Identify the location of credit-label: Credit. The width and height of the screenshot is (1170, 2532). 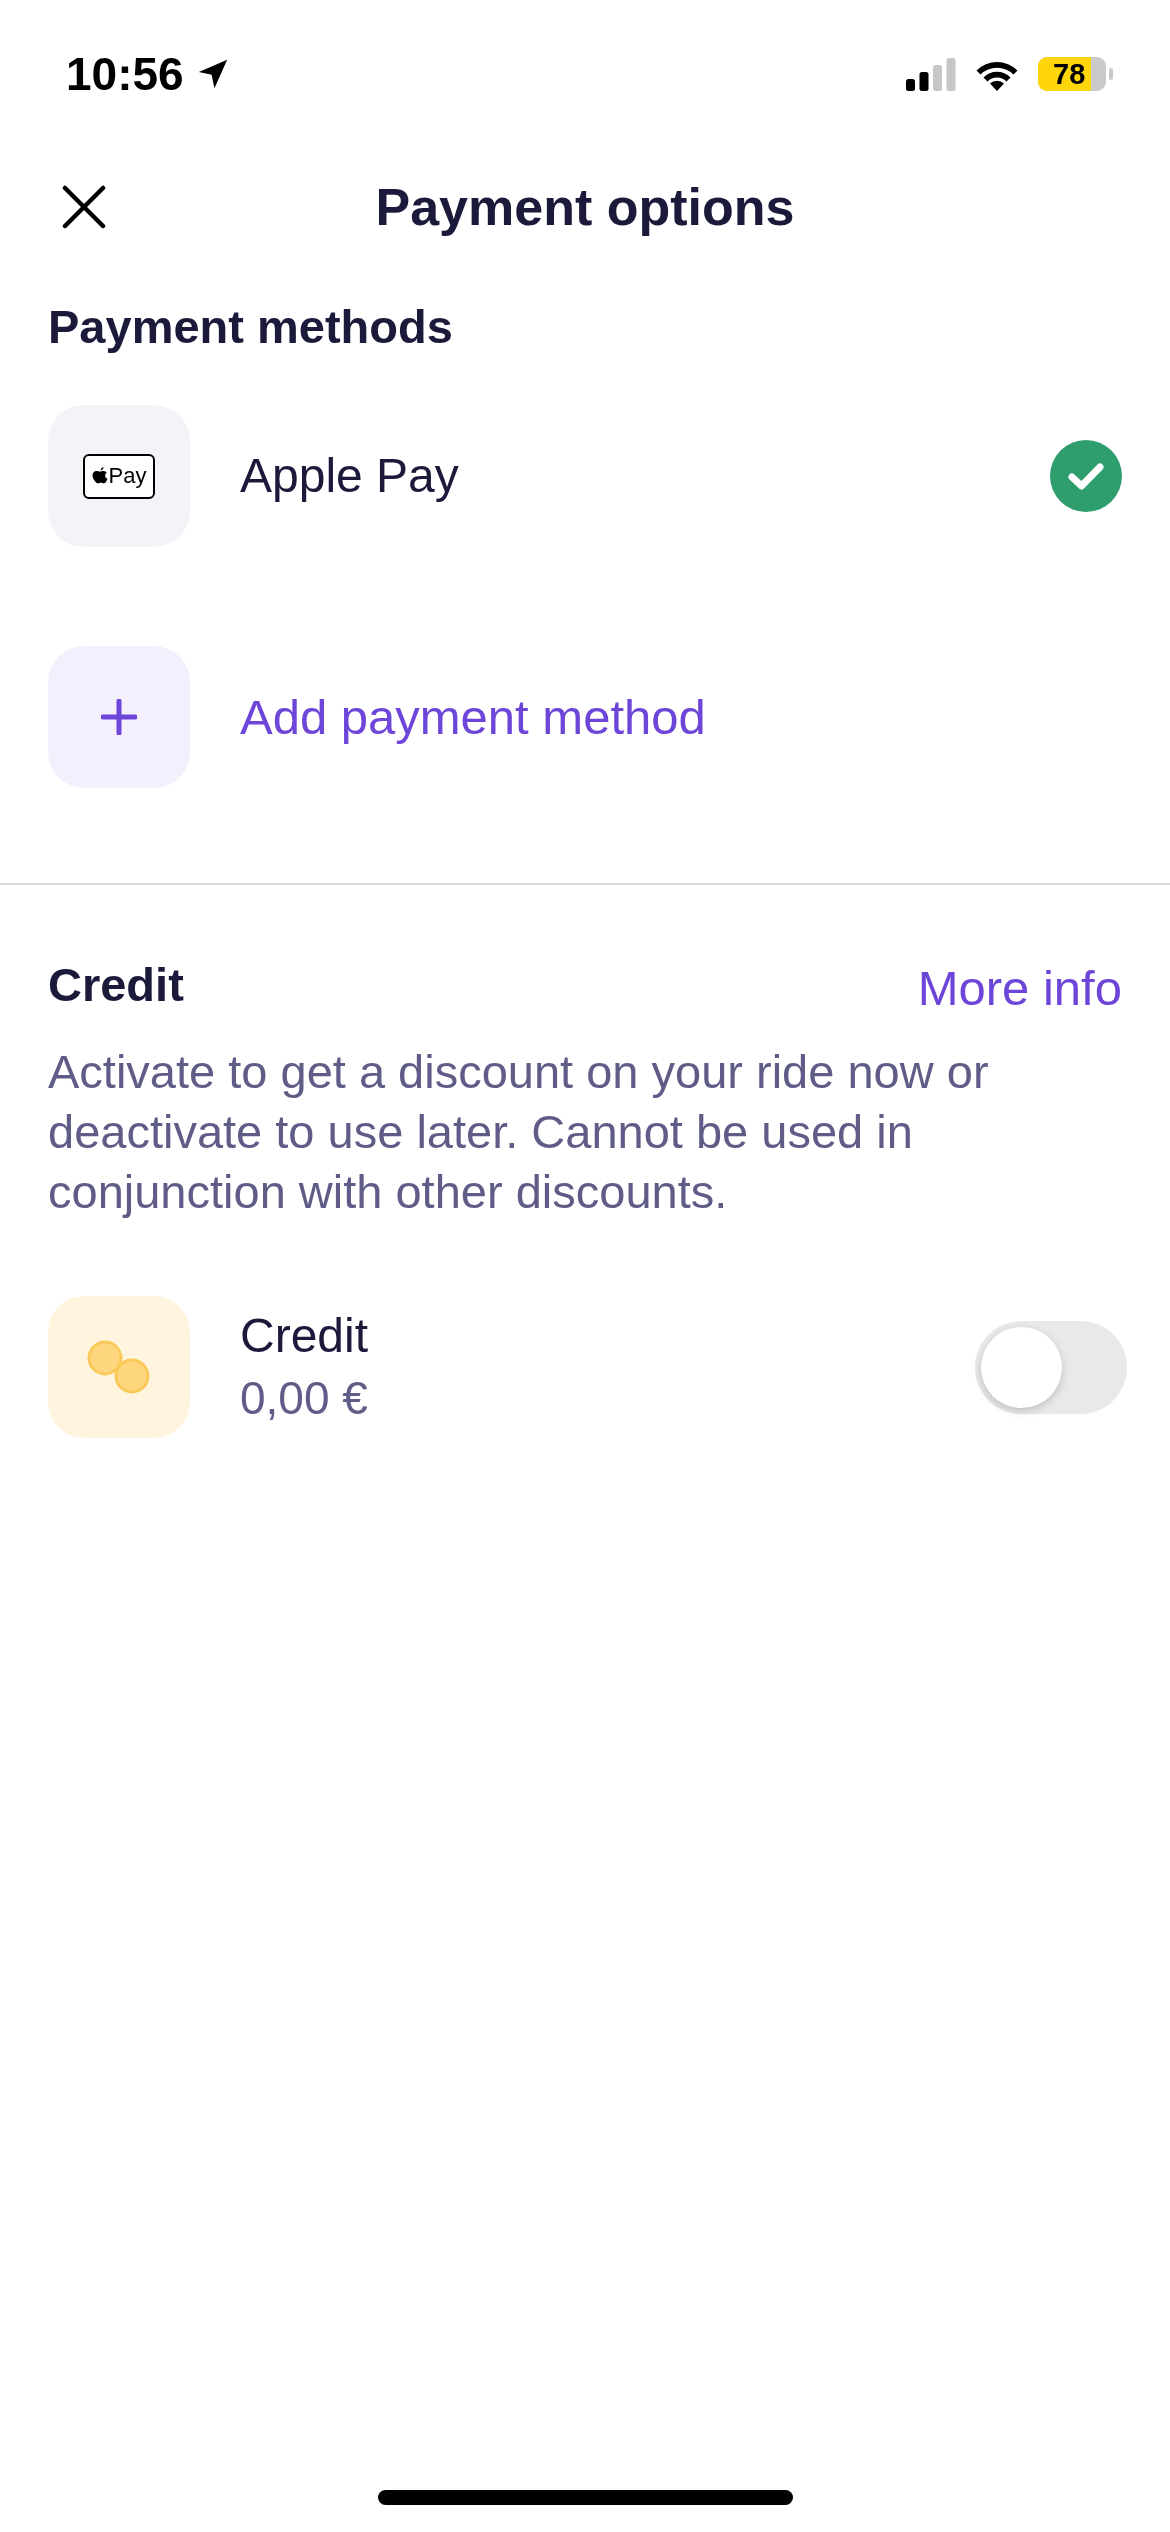
(304, 1336).